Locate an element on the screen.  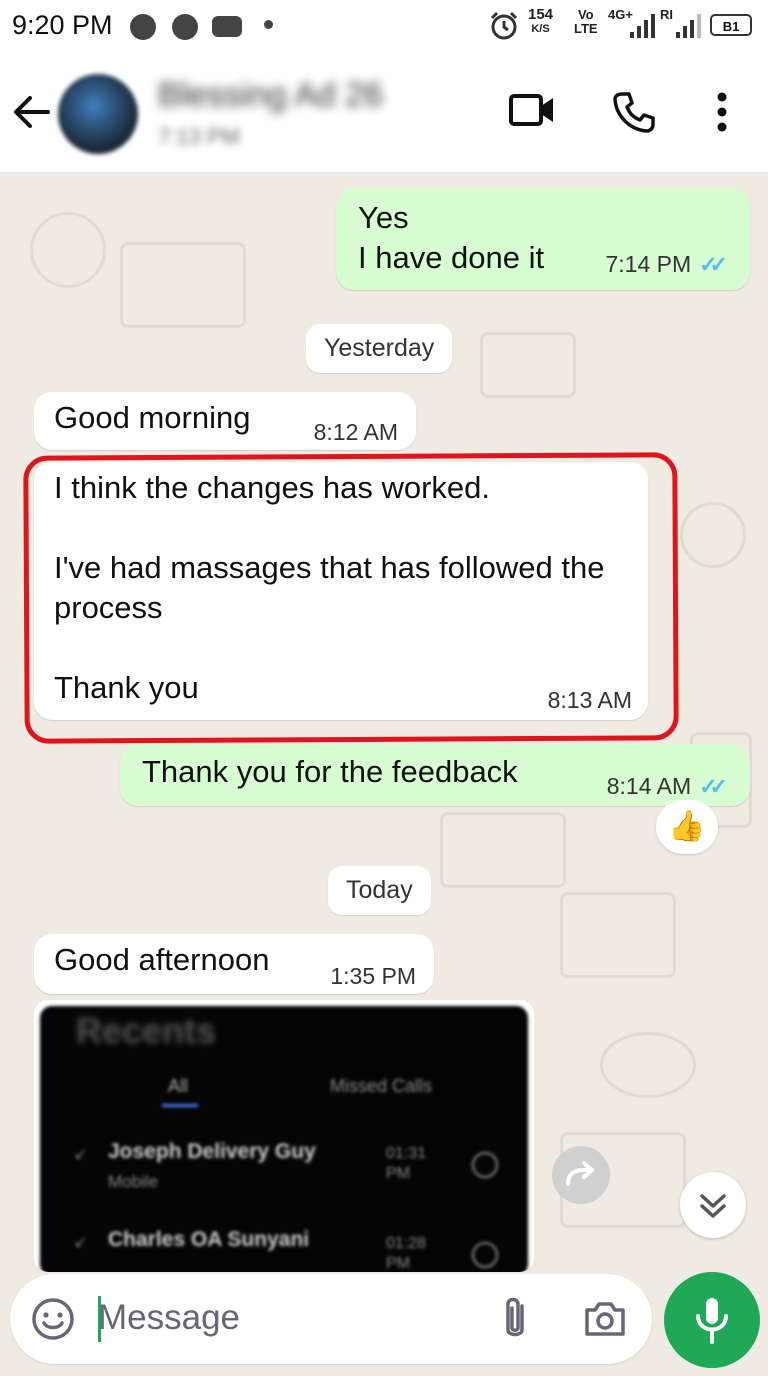
screenshot-tab-all: All is located at coordinates (178, 1086).